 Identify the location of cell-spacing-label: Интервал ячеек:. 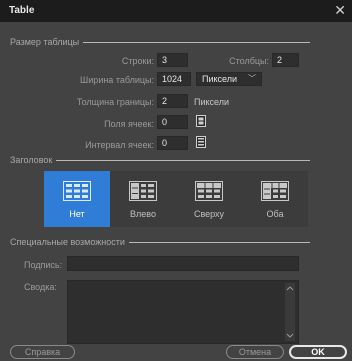
(119, 145).